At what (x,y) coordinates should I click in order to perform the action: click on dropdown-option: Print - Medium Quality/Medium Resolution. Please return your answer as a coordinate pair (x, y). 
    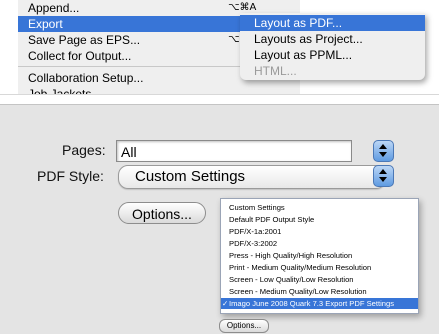
    Looking at the image, I should click on (319, 267).